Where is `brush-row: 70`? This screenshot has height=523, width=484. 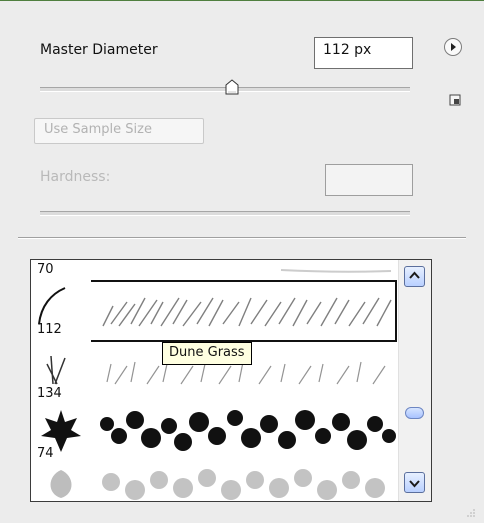 brush-row: 70 is located at coordinates (214, 270).